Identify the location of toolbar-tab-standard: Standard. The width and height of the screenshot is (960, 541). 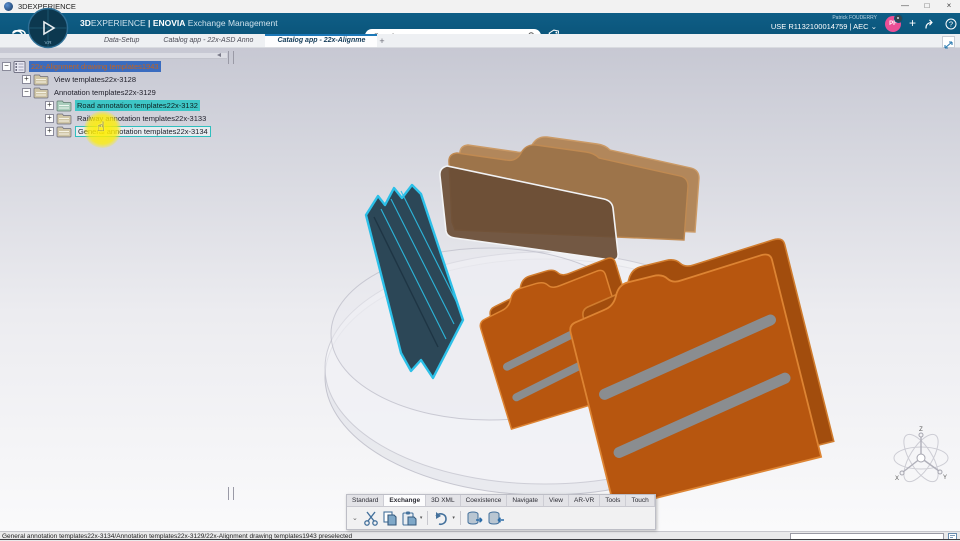
(366, 500).